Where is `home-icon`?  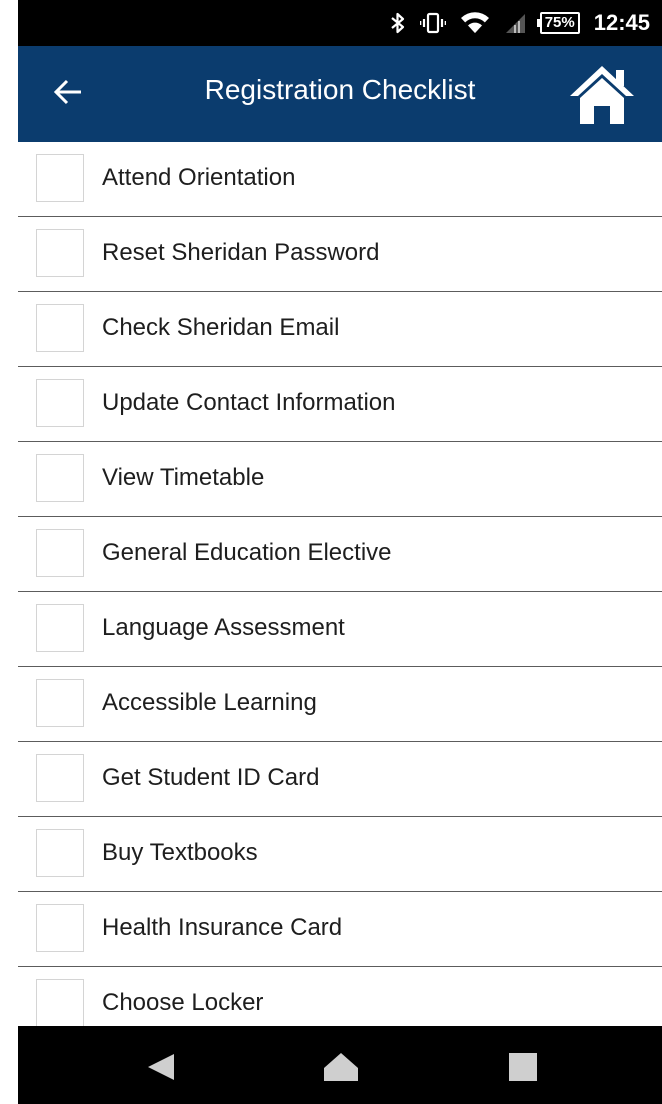 home-icon is located at coordinates (602, 96).